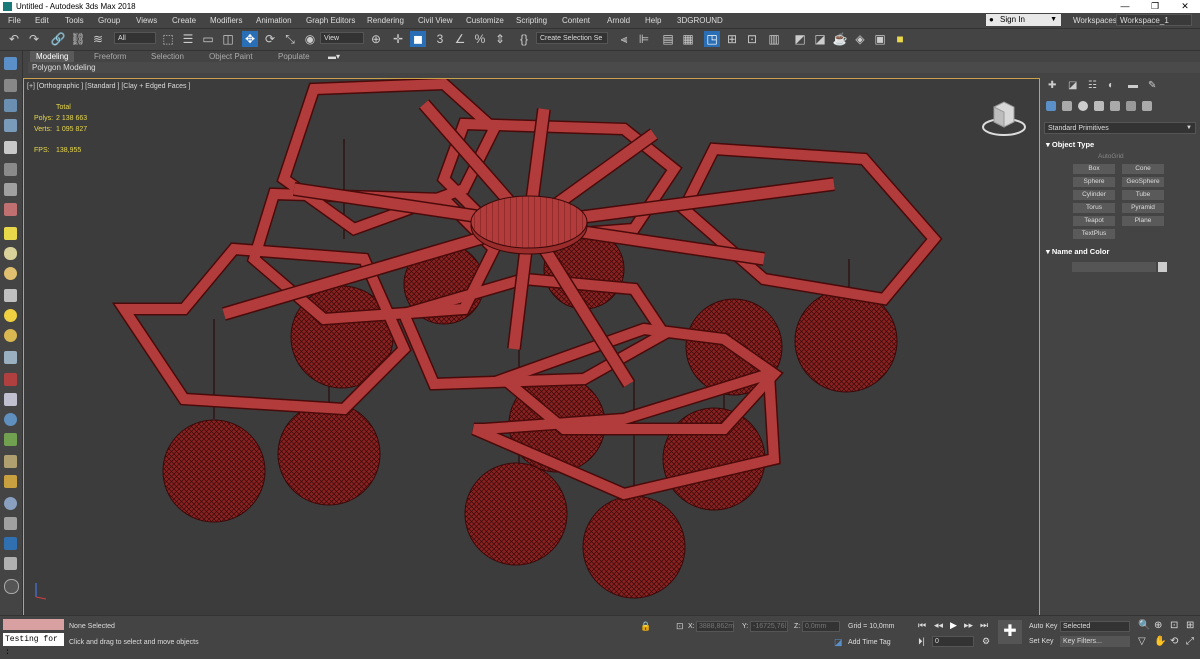 The image size is (1200, 659). I want to click on spacewarps-category-icon, so click(1131, 106).